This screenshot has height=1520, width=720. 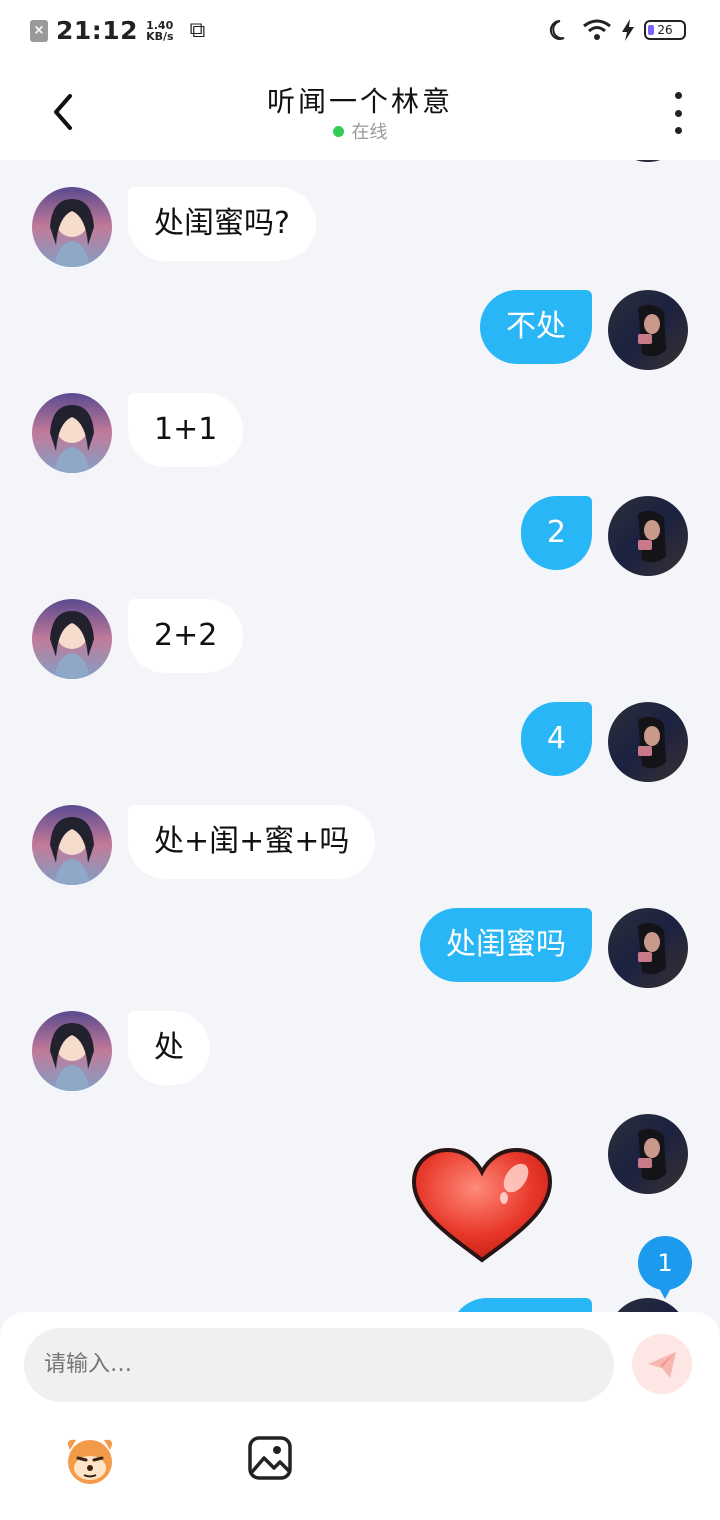 What do you see at coordinates (557, 29) in the screenshot?
I see `moon-icon` at bounding box center [557, 29].